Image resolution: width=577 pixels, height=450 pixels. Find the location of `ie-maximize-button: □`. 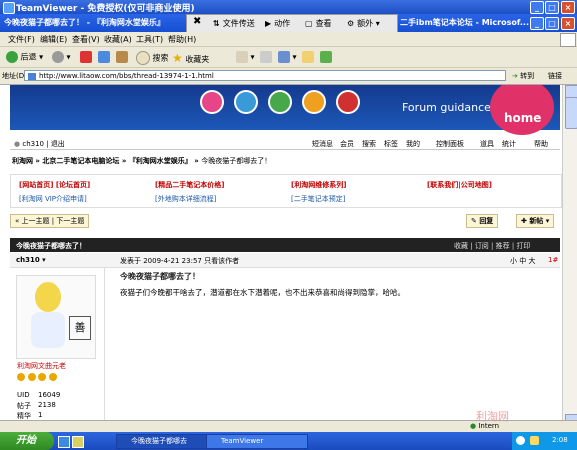

ie-maximize-button: □ is located at coordinates (552, 23).